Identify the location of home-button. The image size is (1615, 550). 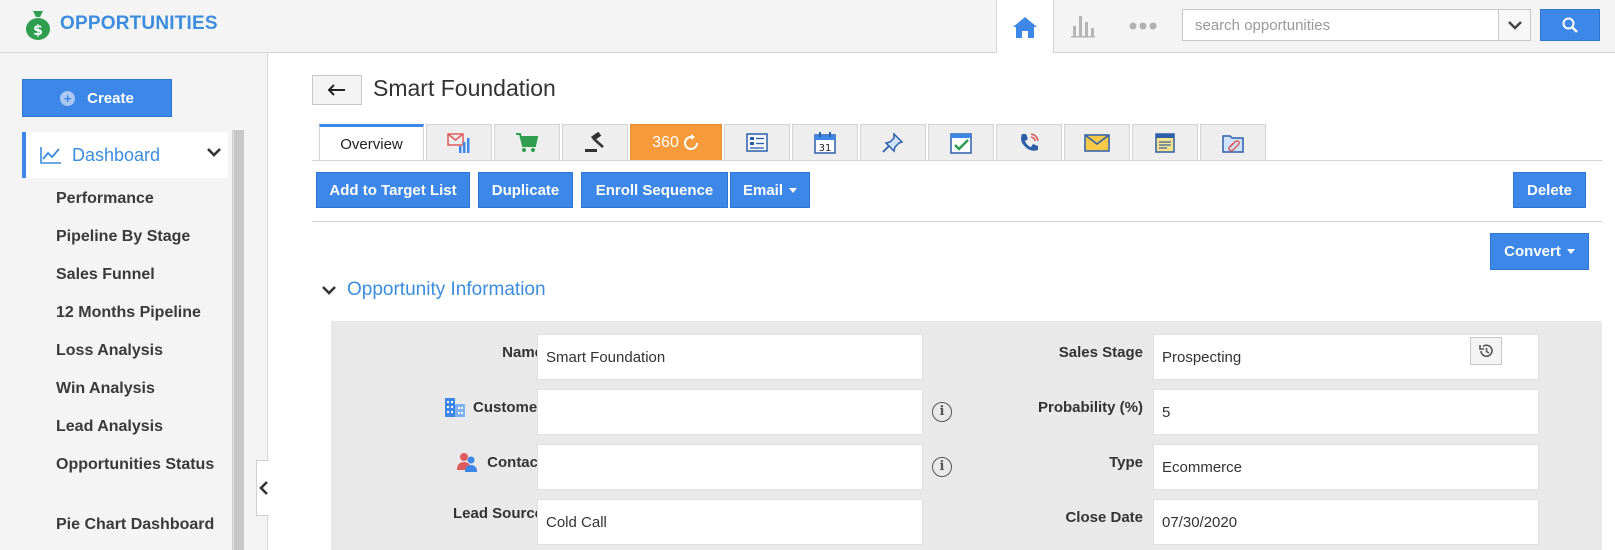
(1025, 26).